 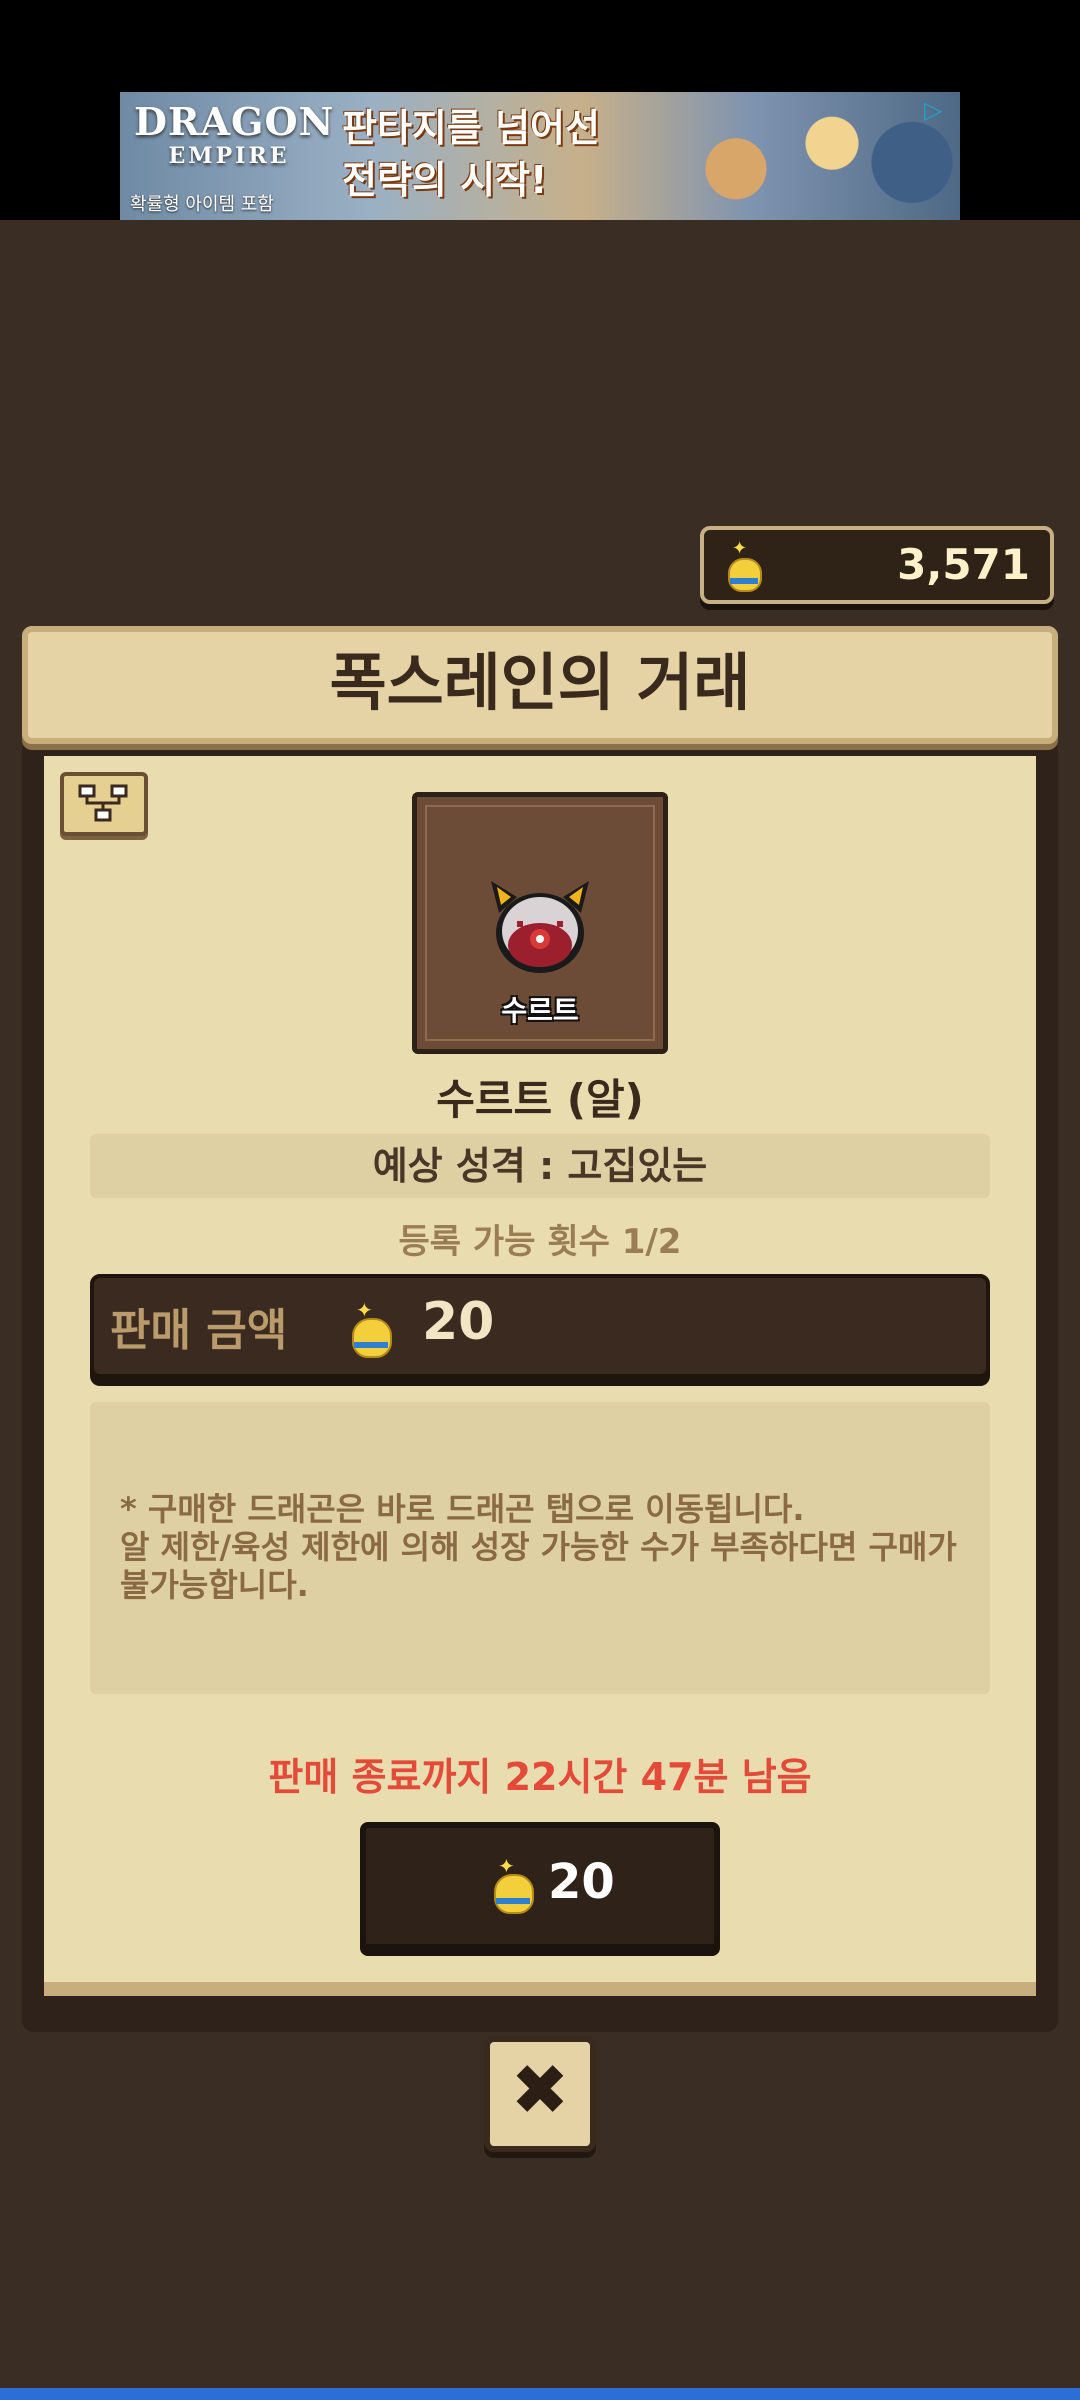 What do you see at coordinates (199, 1330) in the screenshot?
I see `sale-price-label: 판매 금액` at bounding box center [199, 1330].